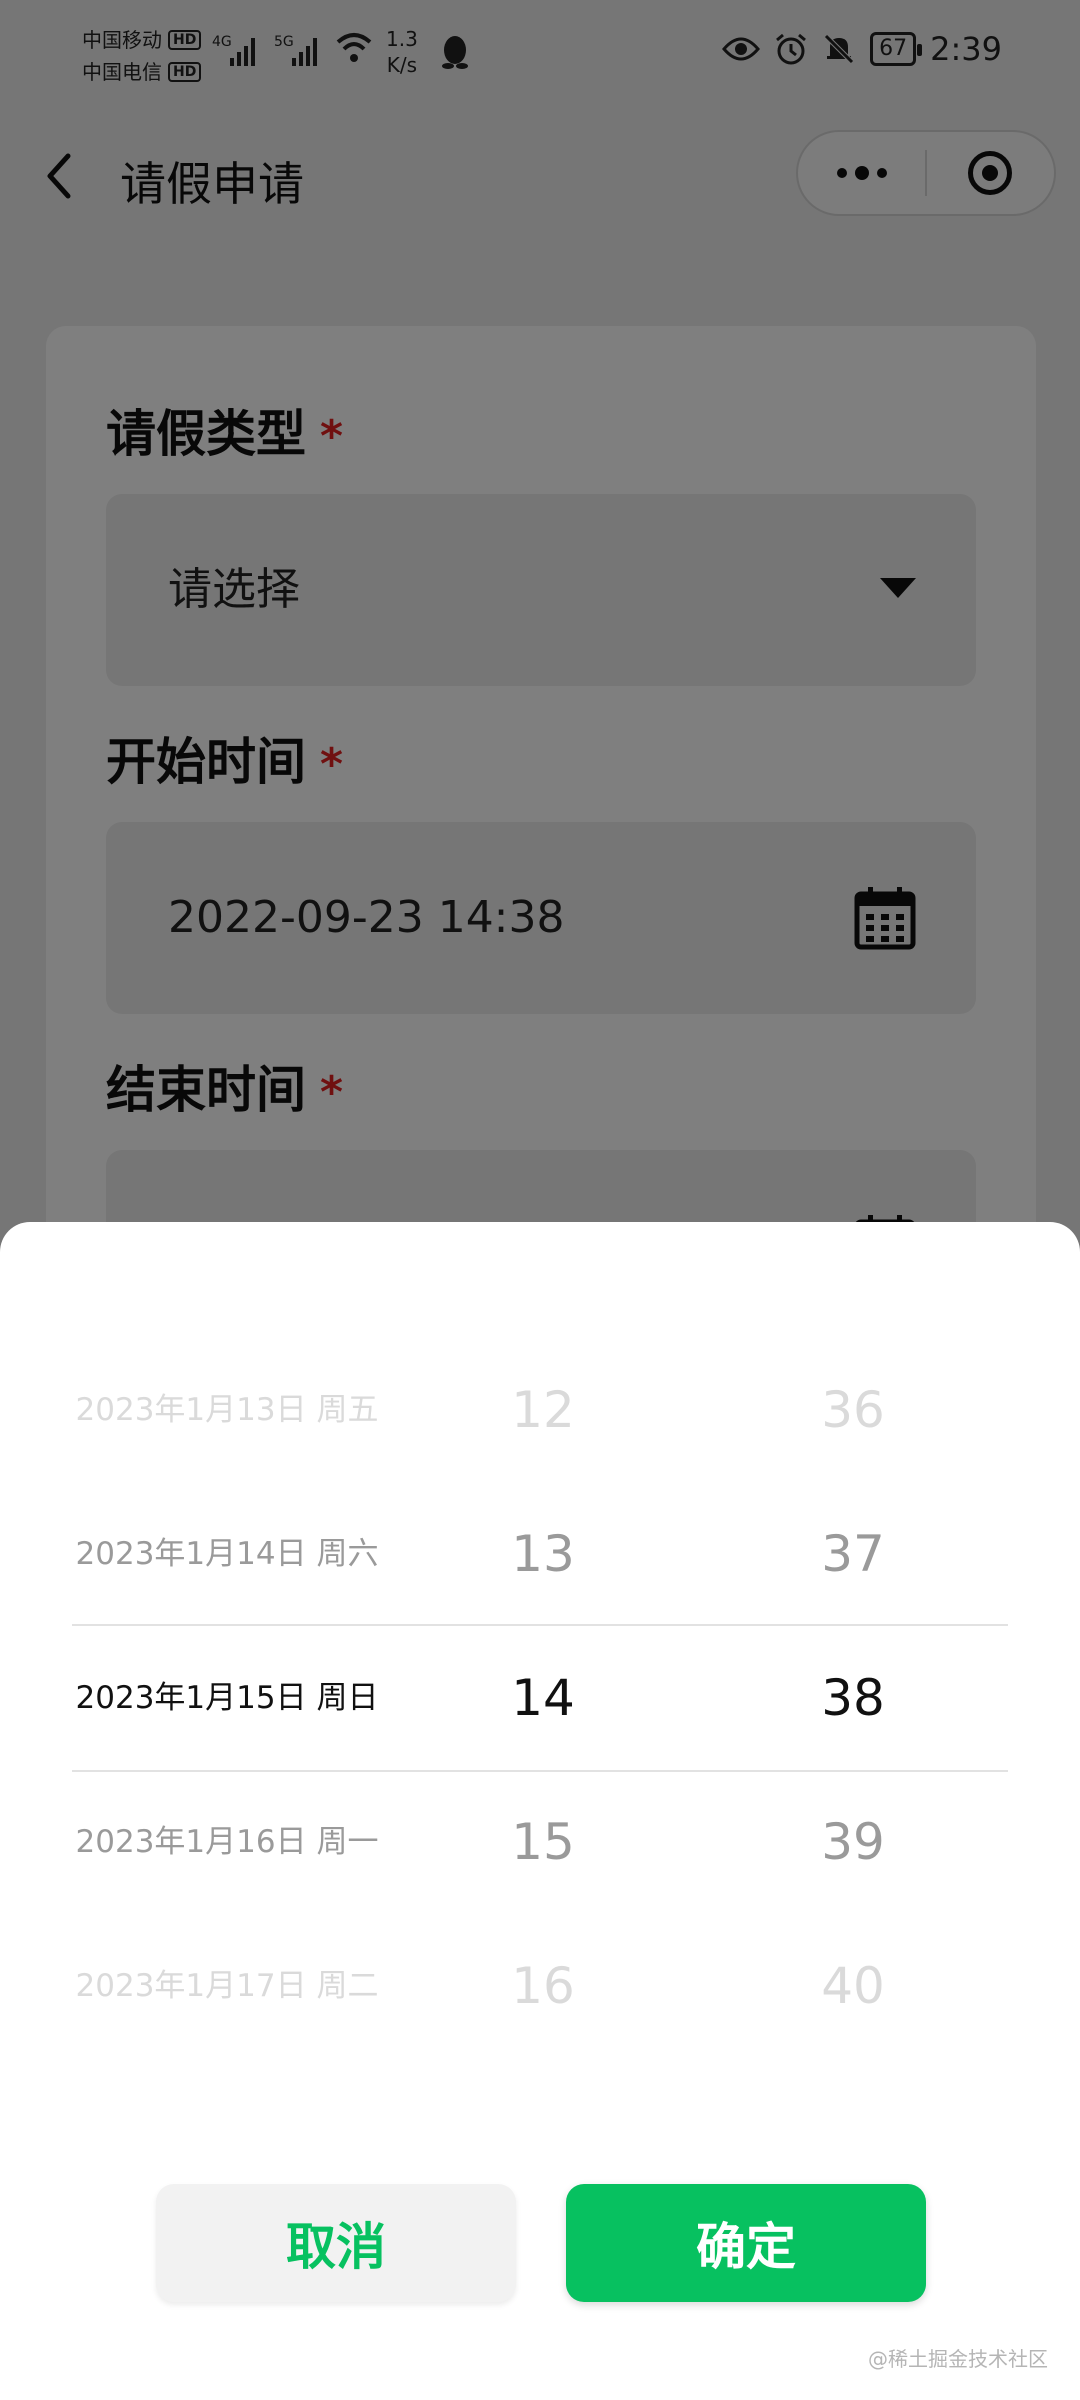  I want to click on picker-hour-selected: 14, so click(543, 1698).